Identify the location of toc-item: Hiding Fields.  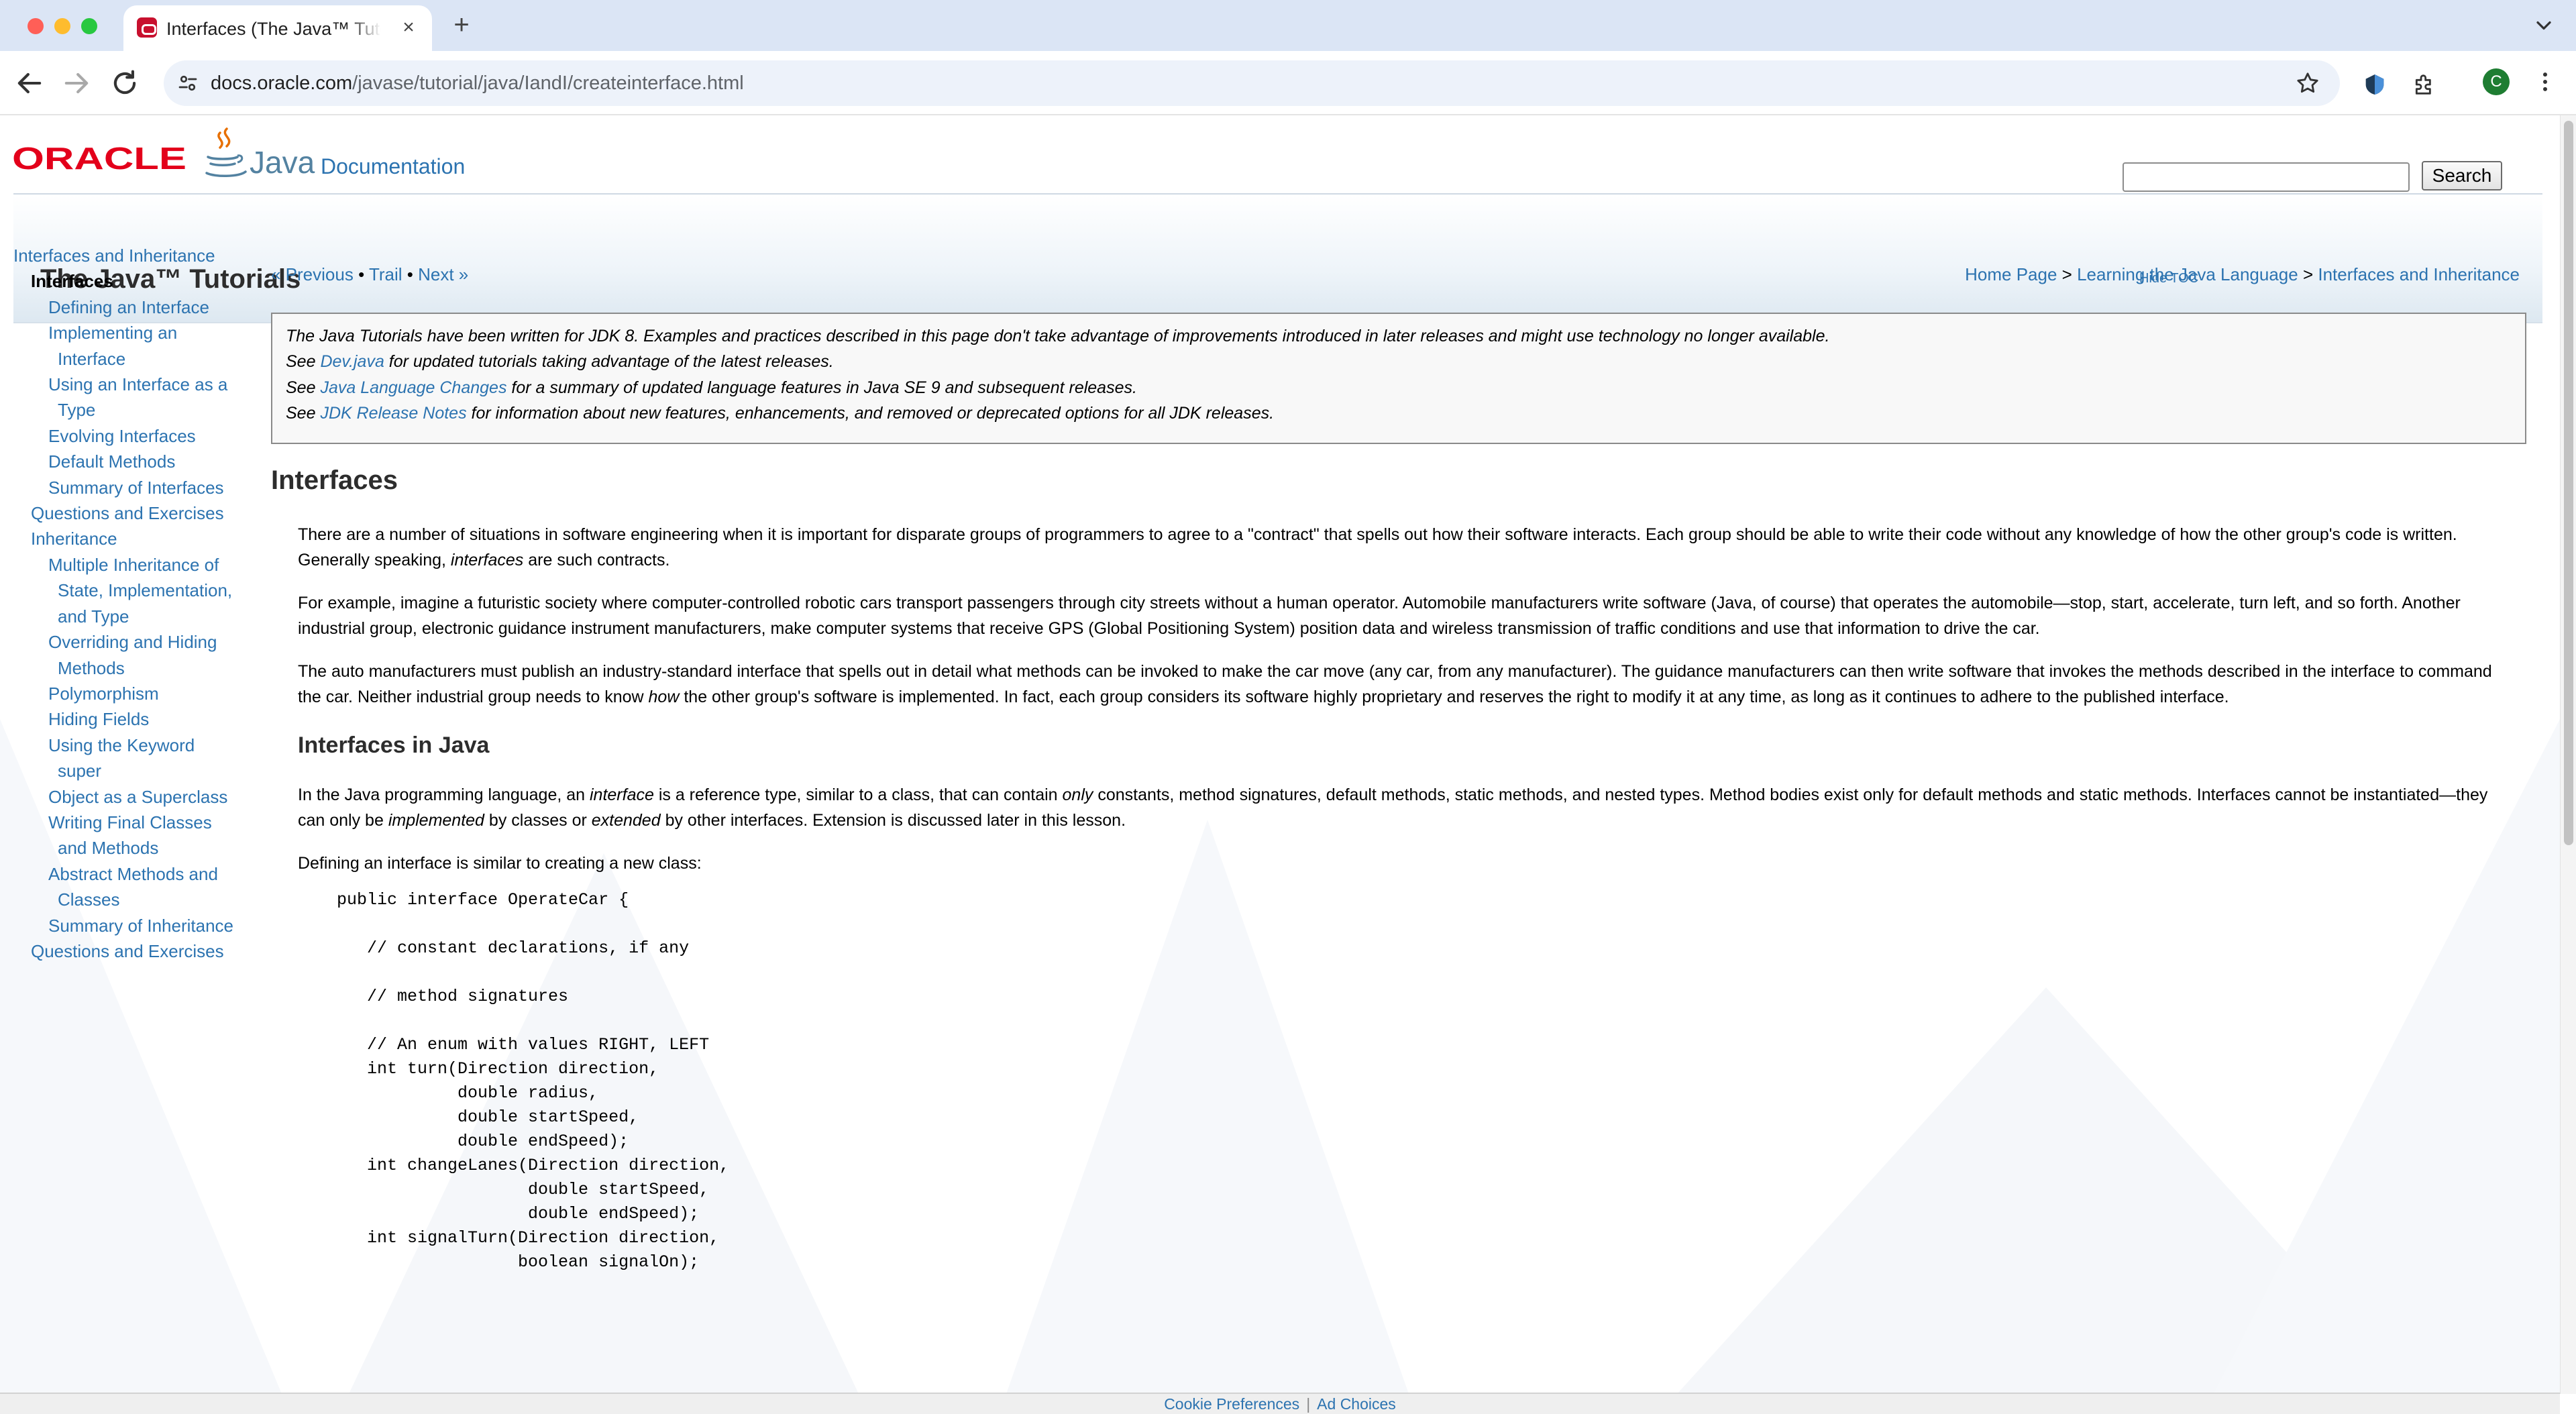
(127, 719).